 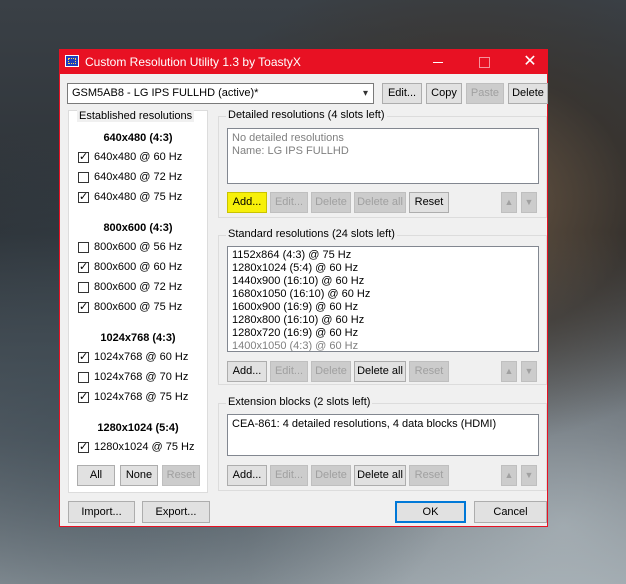 What do you see at coordinates (144, 447) in the screenshot?
I see `checkbox-label: 1280x1024 @ 75 Hz` at bounding box center [144, 447].